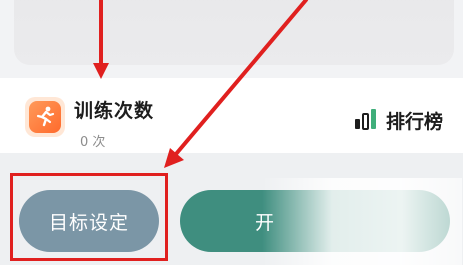  Describe the element at coordinates (367, 121) in the screenshot. I see `bar-chart-icon` at that location.